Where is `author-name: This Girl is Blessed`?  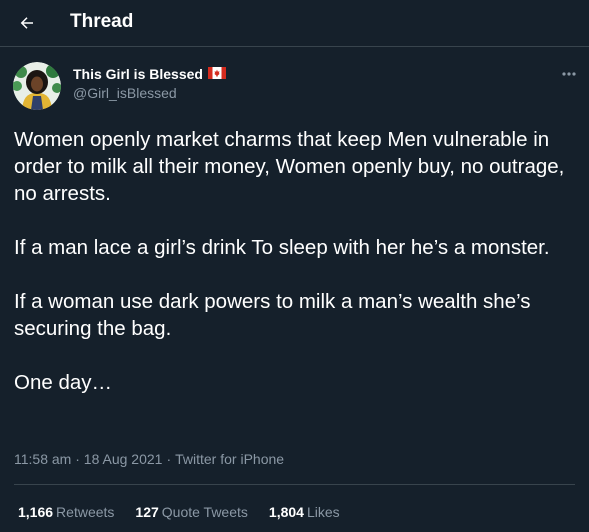 author-name: This Girl is Blessed is located at coordinates (149, 74).